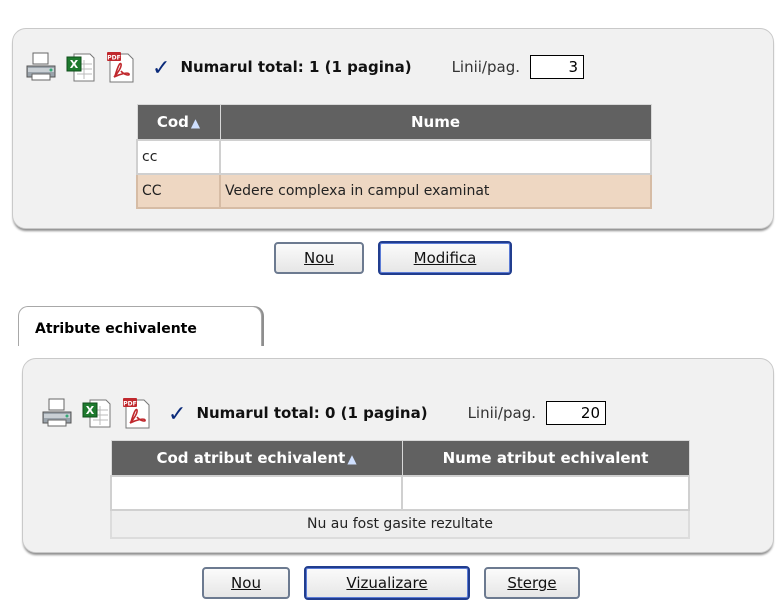 This screenshot has height=615, width=776. I want to click on tab-atribute-echivalente: Atribute echivalente, so click(140, 326).